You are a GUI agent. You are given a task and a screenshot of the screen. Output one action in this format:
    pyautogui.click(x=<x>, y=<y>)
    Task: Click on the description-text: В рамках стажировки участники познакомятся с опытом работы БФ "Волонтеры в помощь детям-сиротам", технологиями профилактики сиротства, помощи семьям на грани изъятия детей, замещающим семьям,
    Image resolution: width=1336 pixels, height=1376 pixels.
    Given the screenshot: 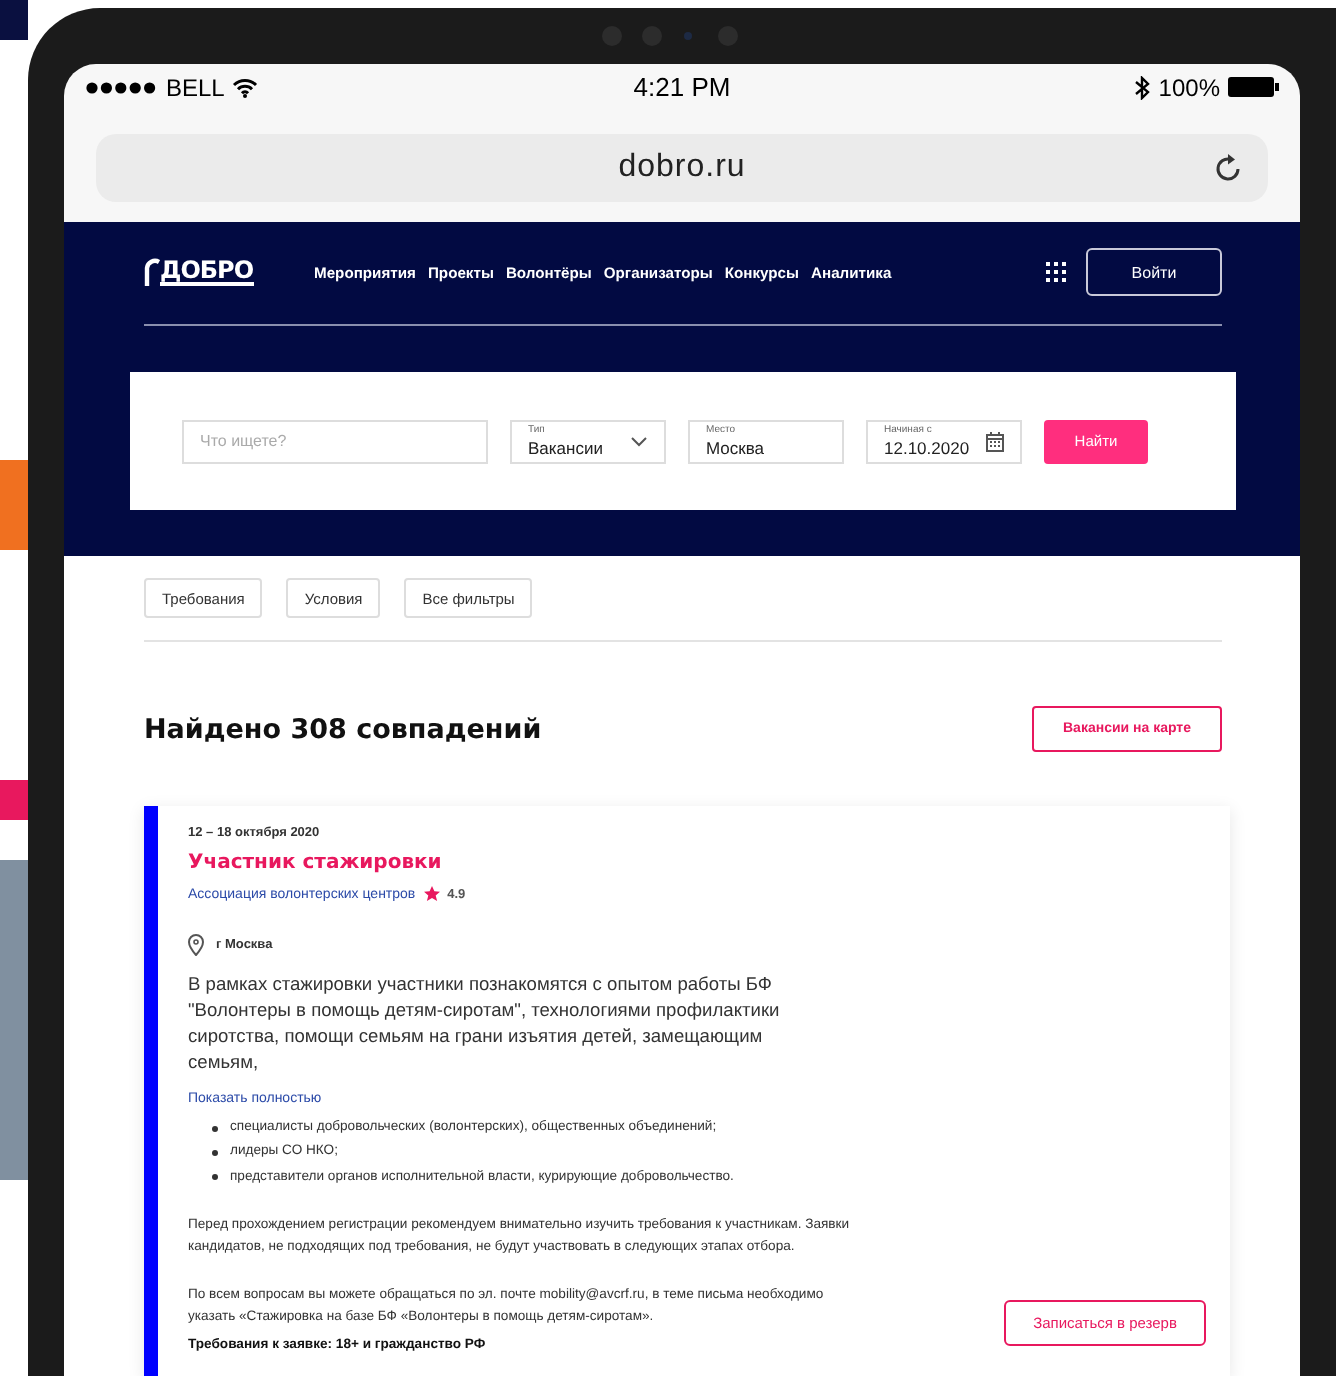 What is the action you would take?
    pyautogui.click(x=485, y=1024)
    